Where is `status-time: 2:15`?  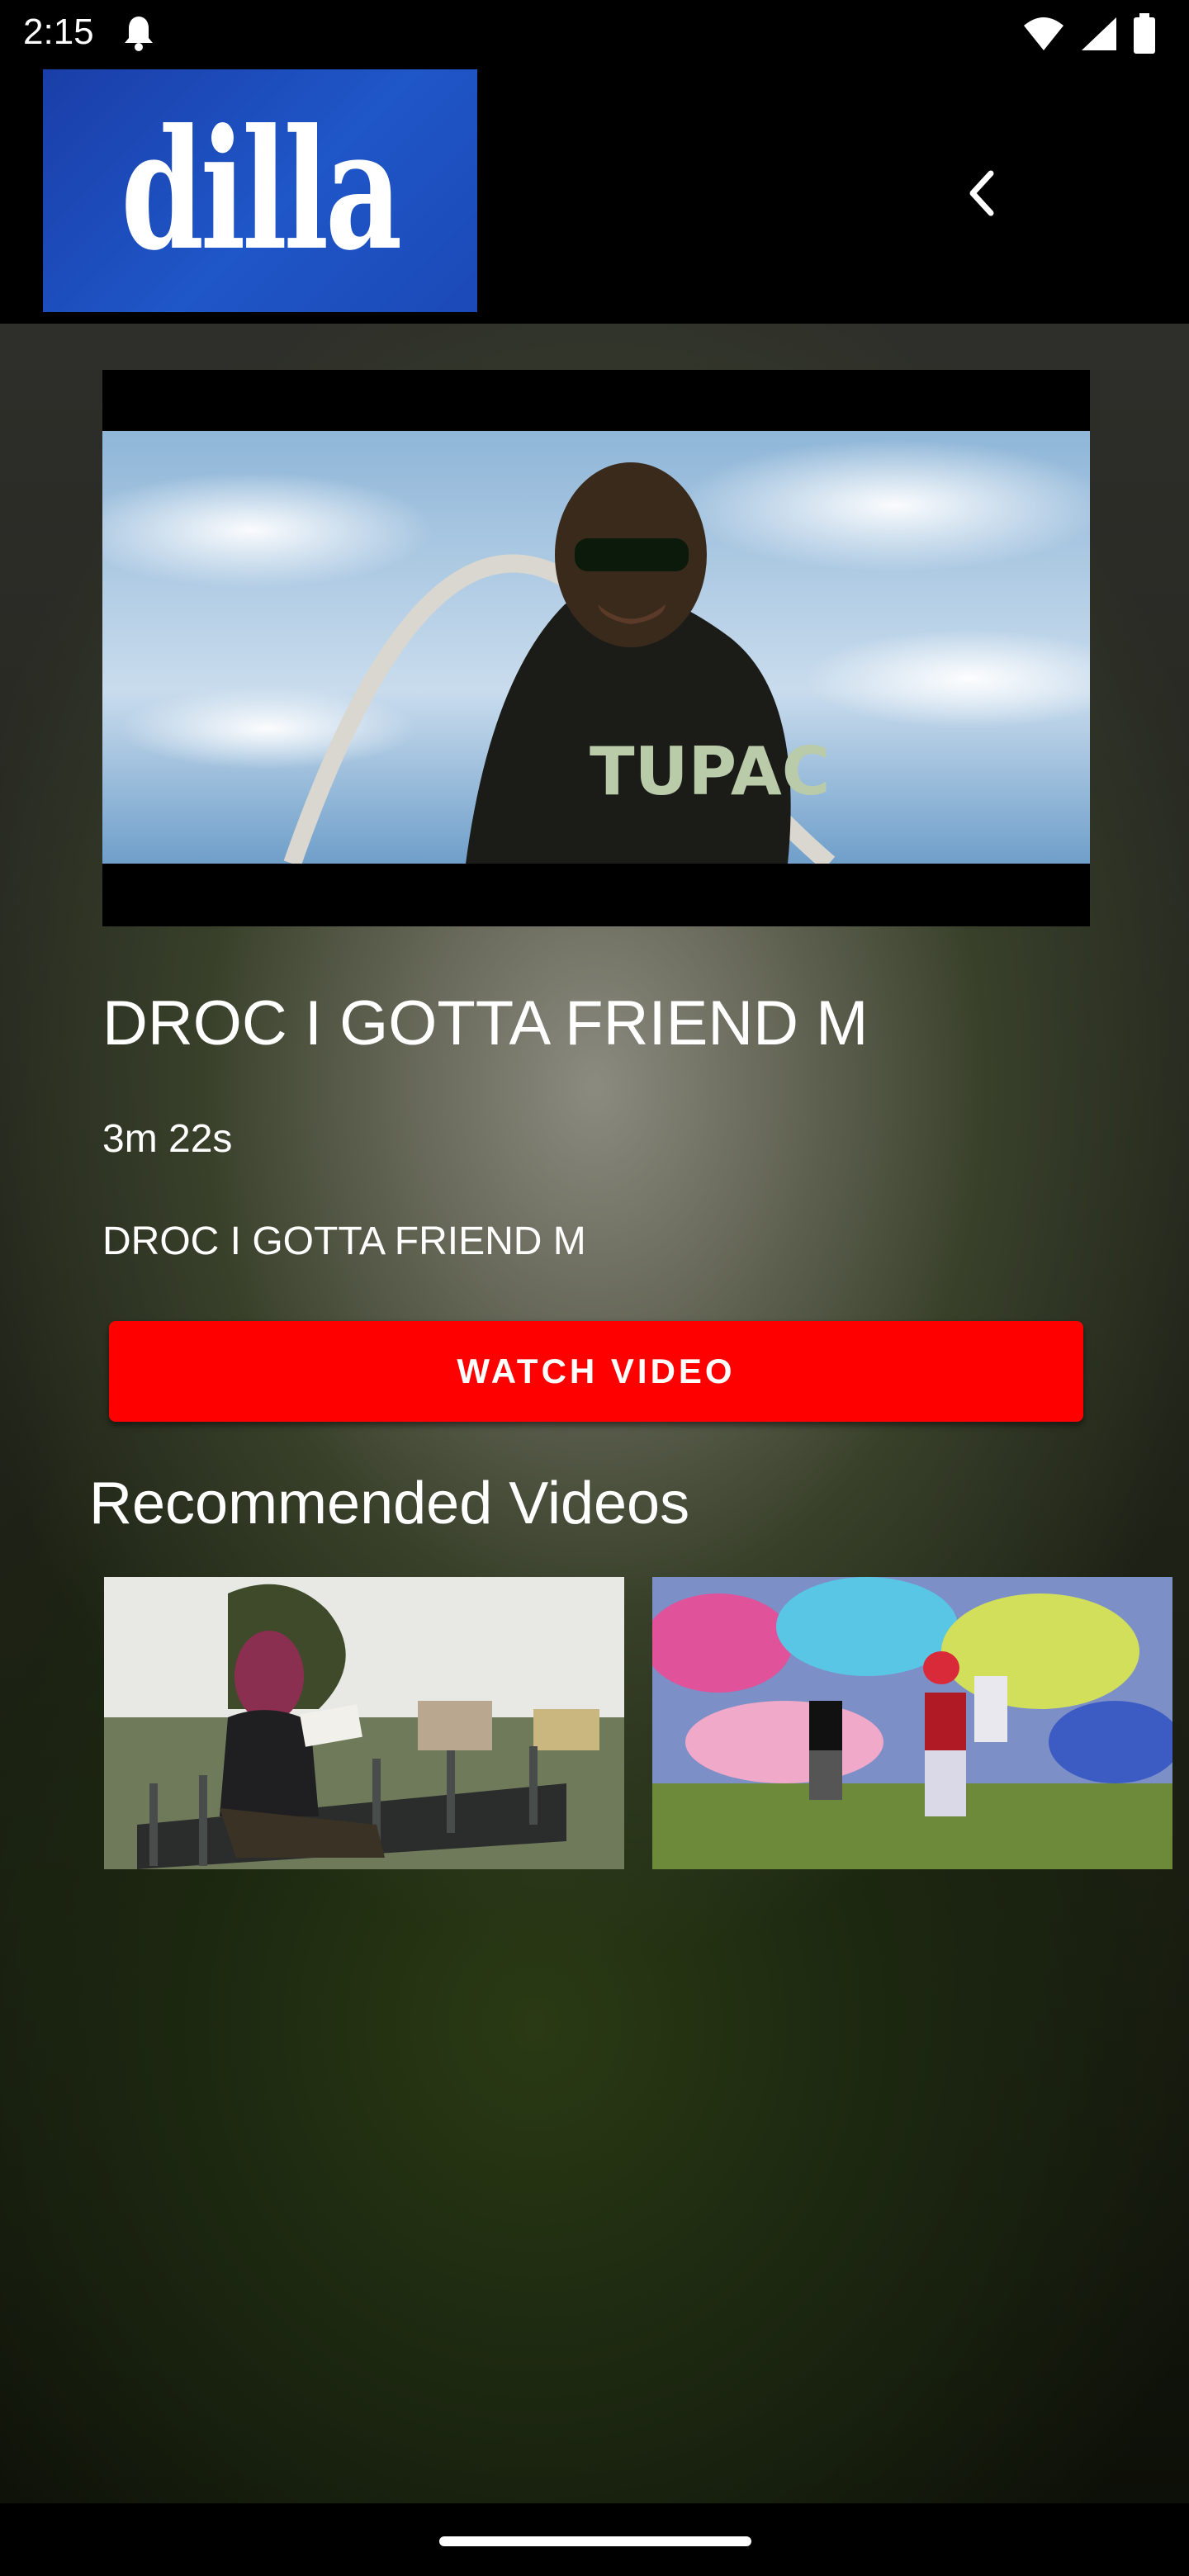 status-time: 2:15 is located at coordinates (58, 32).